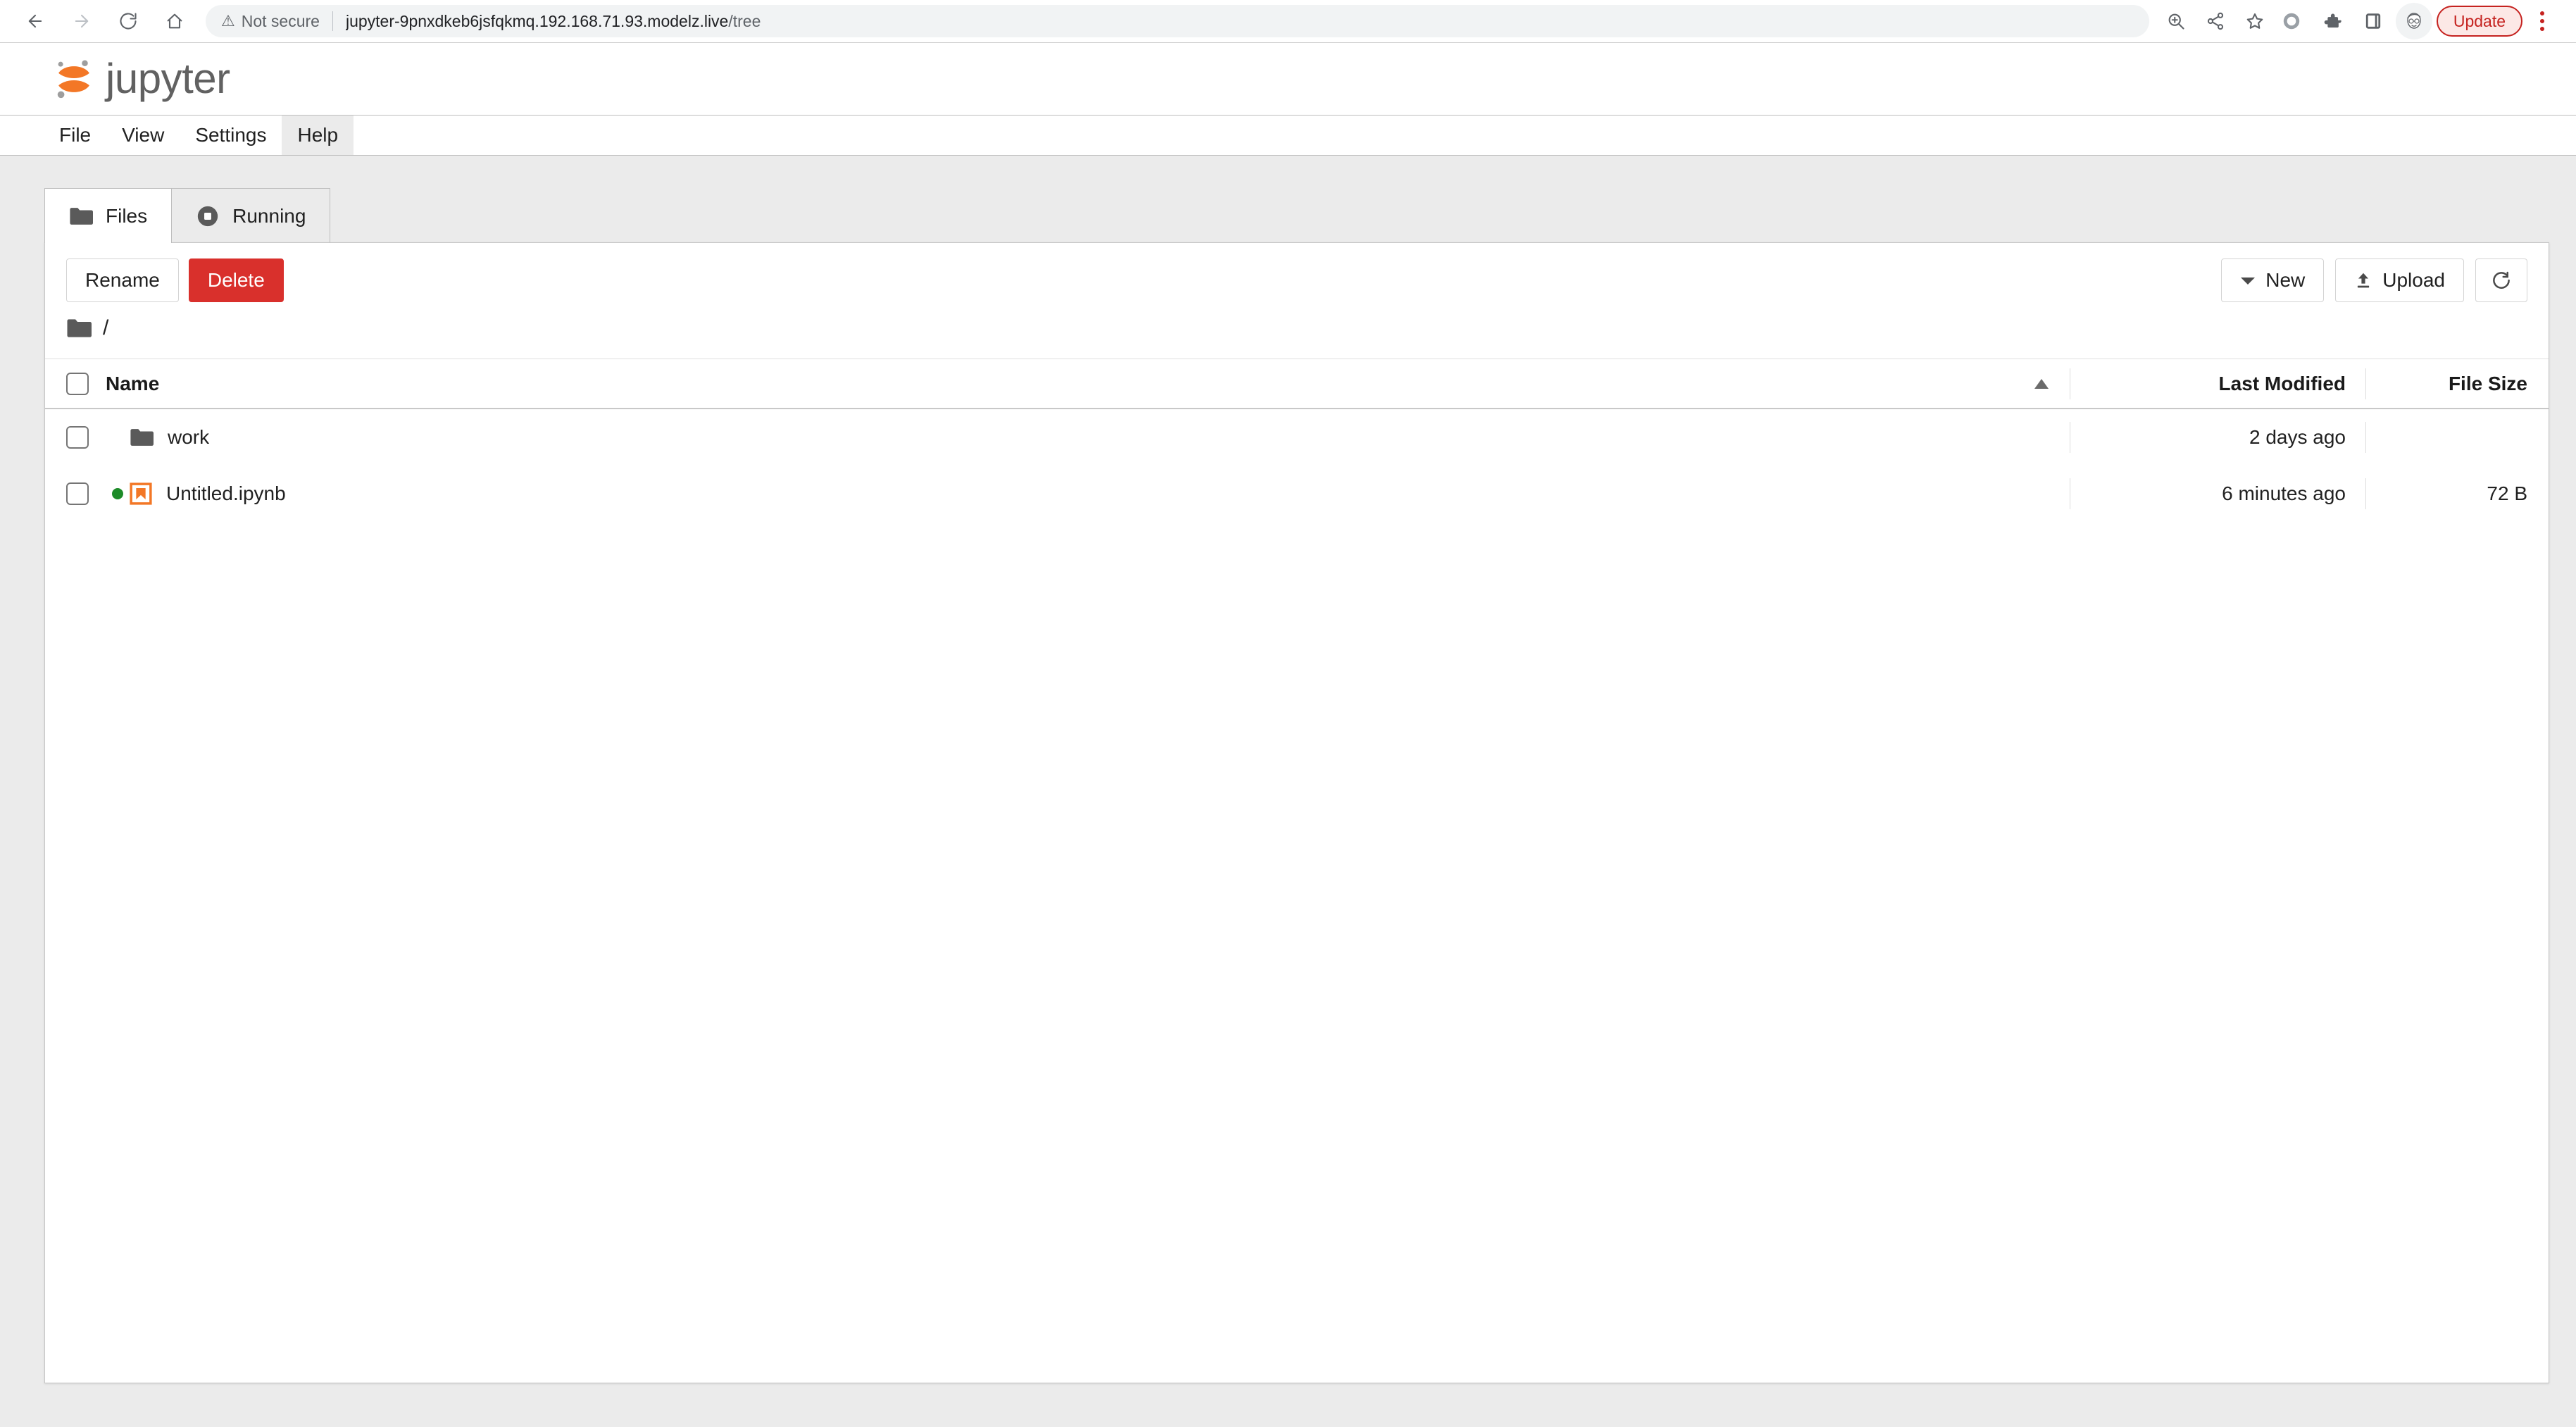 Image resolution: width=2576 pixels, height=1427 pixels. What do you see at coordinates (318, 135) in the screenshot?
I see `menu-item-help: Help` at bounding box center [318, 135].